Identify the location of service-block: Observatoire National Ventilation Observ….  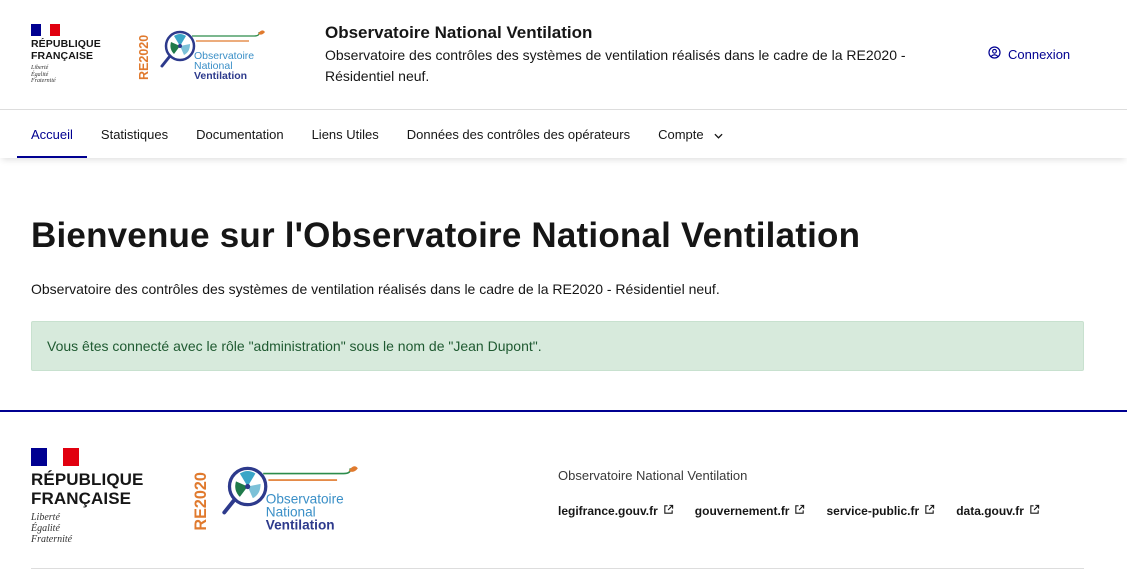
(645, 55).